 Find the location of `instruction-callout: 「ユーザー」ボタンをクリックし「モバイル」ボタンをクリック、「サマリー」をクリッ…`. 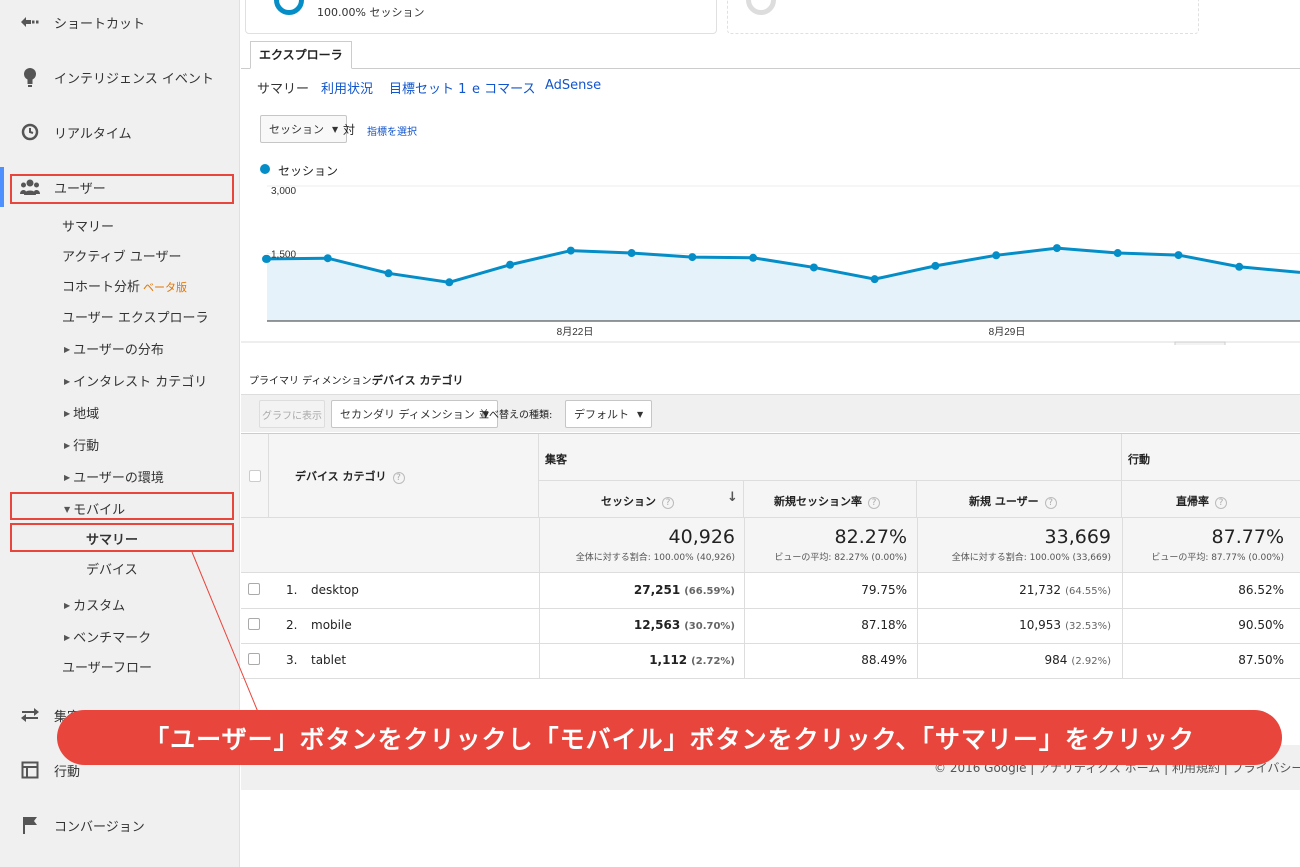

instruction-callout: 「ユーザー」ボタンをクリックし「モバイル」ボタンをクリック、「サマリー」をクリッ… is located at coordinates (669, 737).